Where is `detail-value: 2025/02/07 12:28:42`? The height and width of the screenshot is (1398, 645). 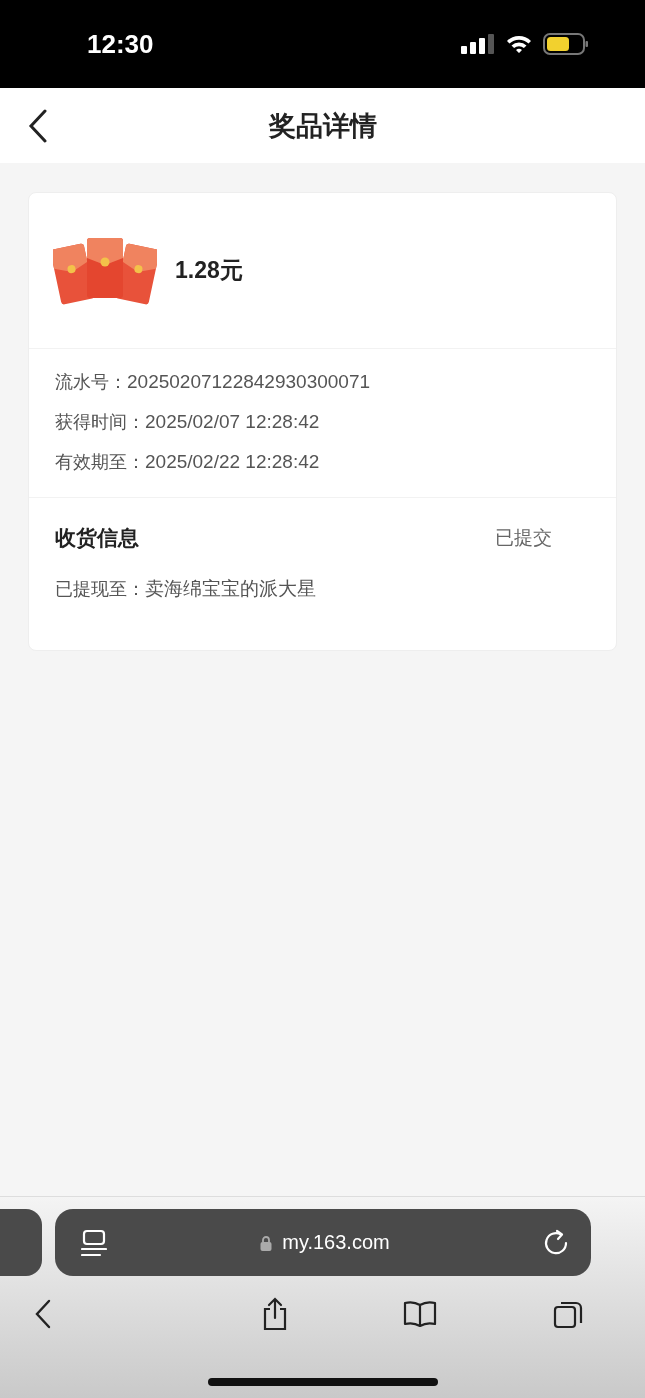 detail-value: 2025/02/07 12:28:42 is located at coordinates (232, 422).